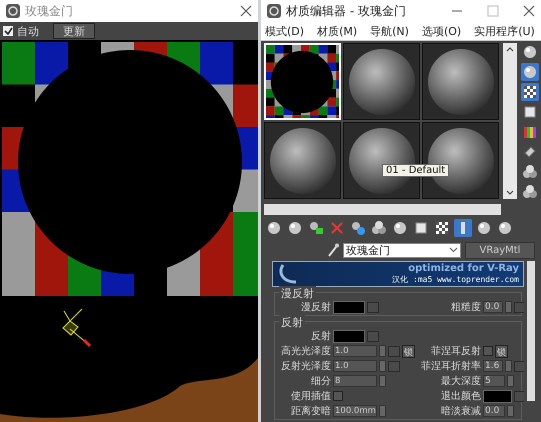 The image size is (541, 422). I want to click on banner-credit: 汉化 :ma5 www.toprender.com, so click(455, 279).